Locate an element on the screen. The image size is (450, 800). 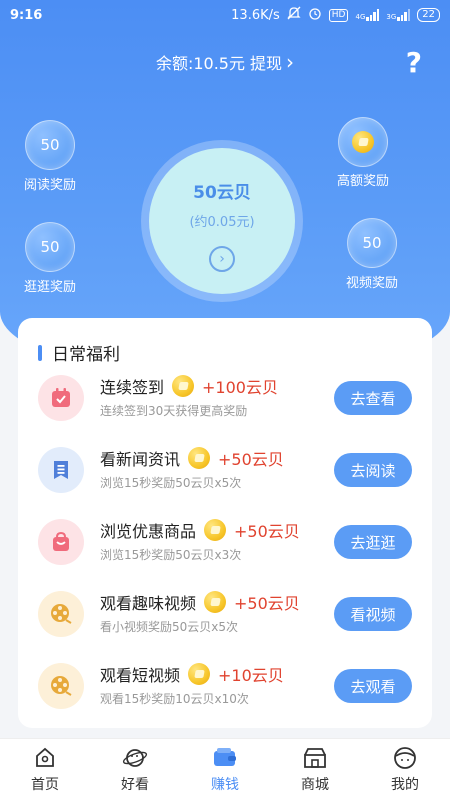
bottom-tab-bar: 首页 好看 赚钱 商城 我的 is located at coordinates (225, 769).